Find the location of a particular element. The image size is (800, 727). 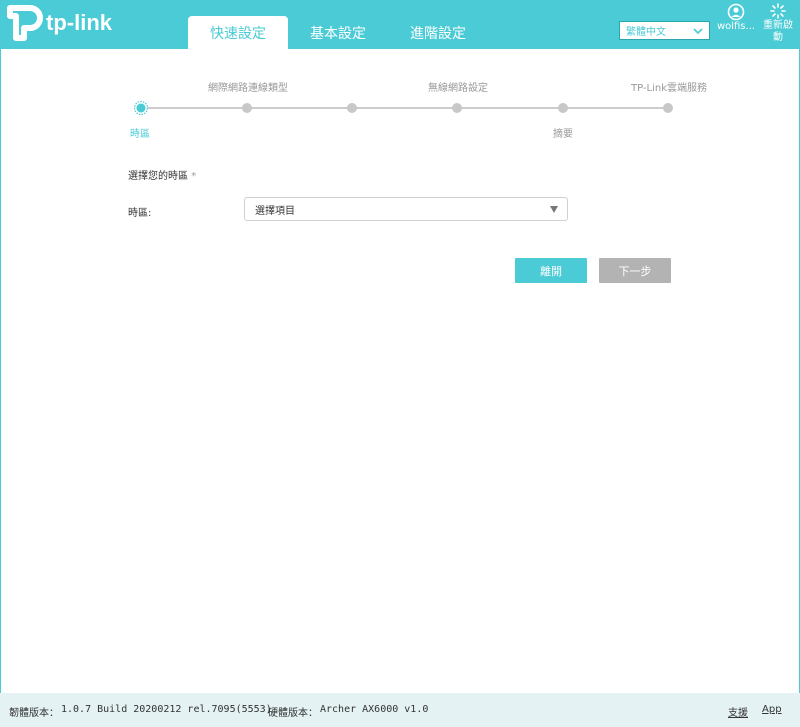

section-title: 選擇您的時區 * is located at coordinates (162, 174).